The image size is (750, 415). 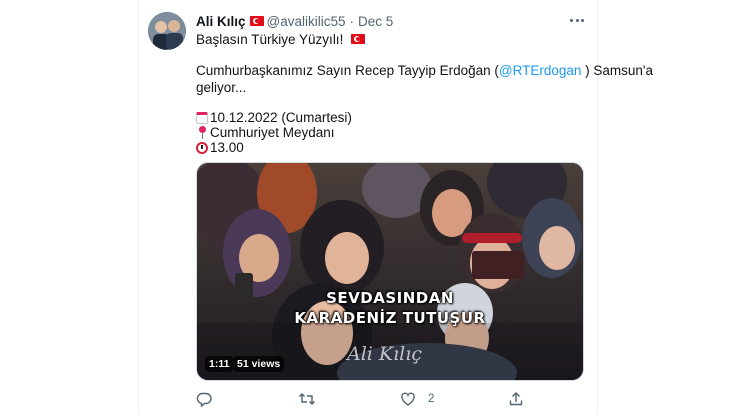 What do you see at coordinates (219, 364) in the screenshot?
I see `video-duration: 1:11` at bounding box center [219, 364].